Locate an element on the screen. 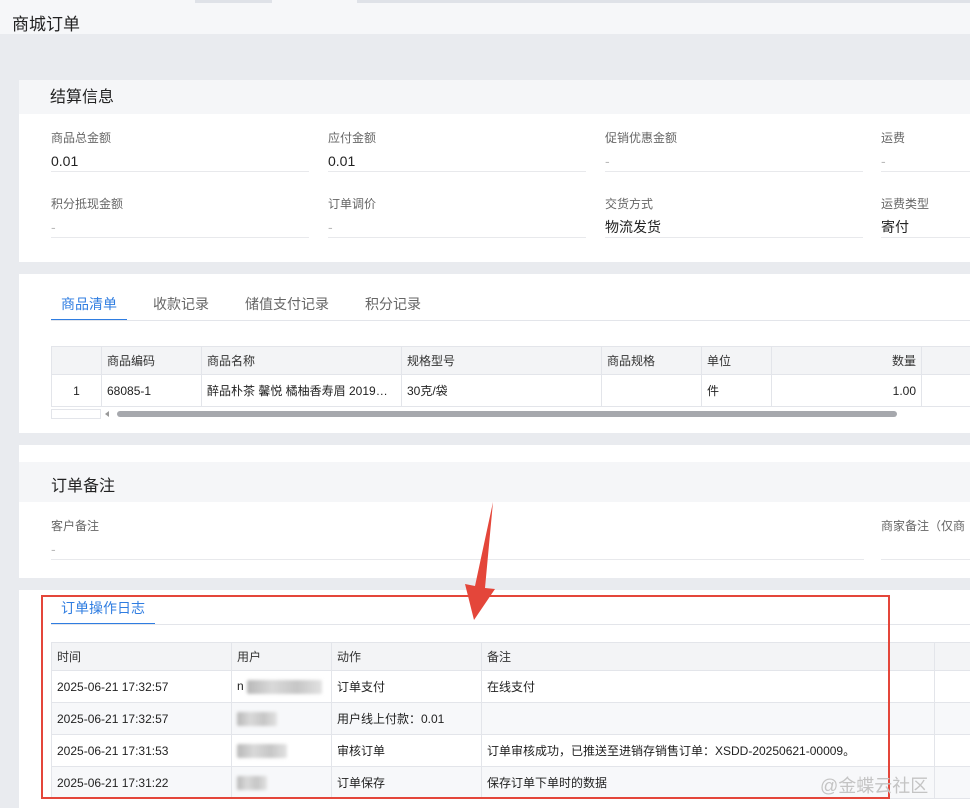 Image resolution: width=970 pixels, height=808 pixels. column-header: 数量 is located at coordinates (846, 360).